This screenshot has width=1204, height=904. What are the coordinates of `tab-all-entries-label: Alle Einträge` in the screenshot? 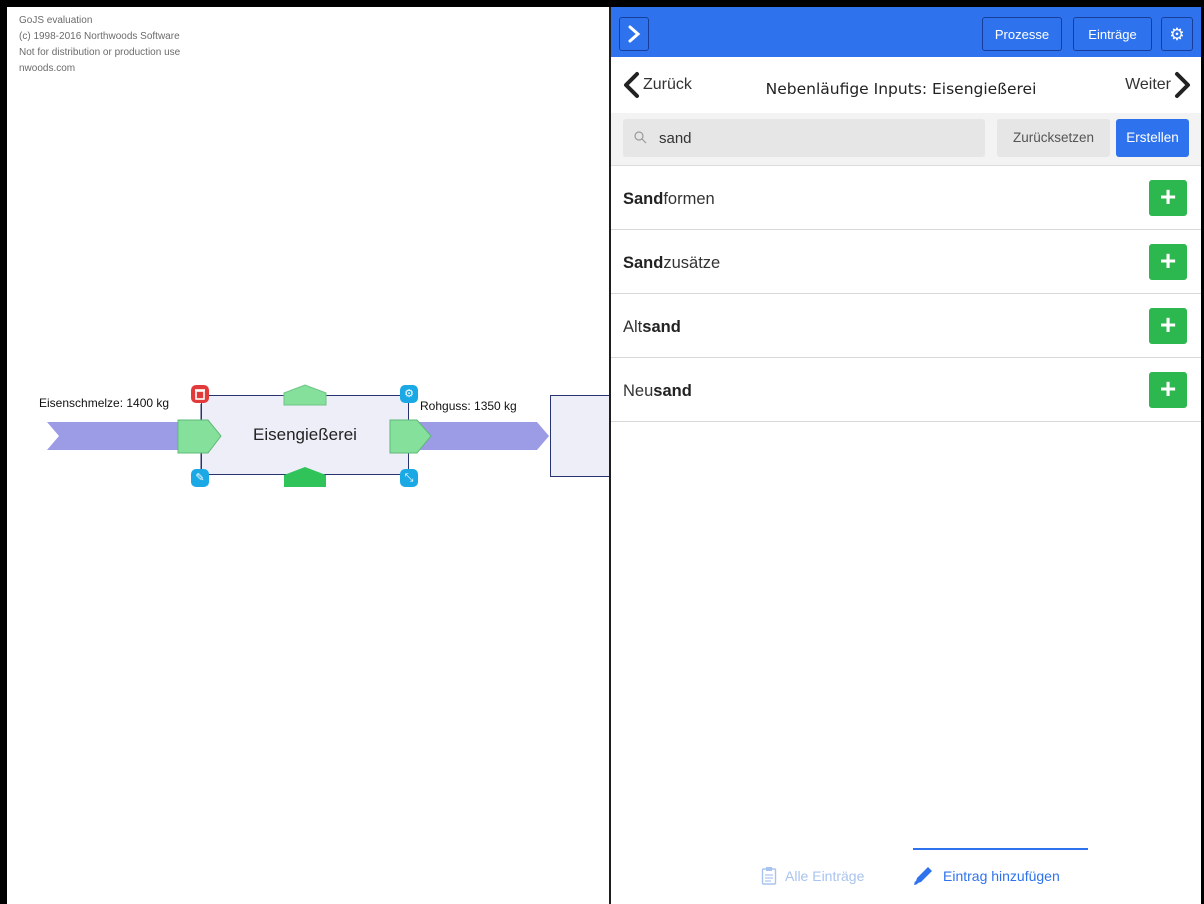 It's located at (825, 876).